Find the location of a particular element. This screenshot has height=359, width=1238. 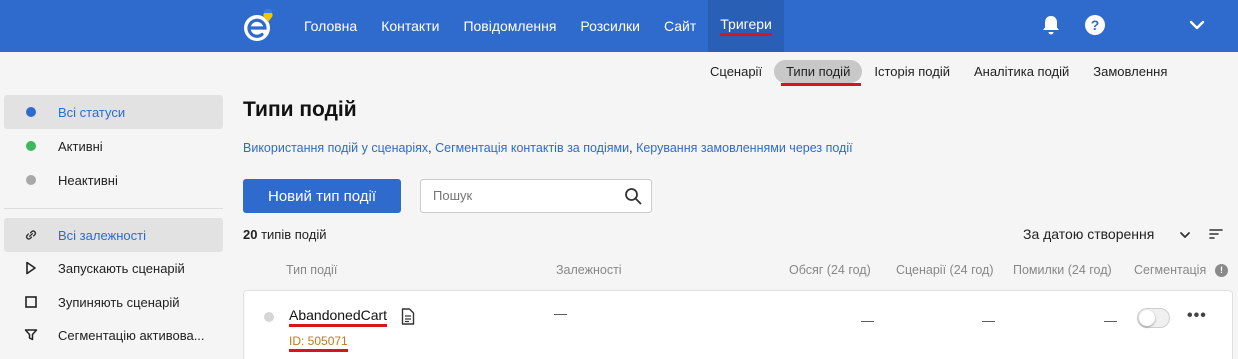

sidebar-item-stop-scenario: Зупиняють сценарій is located at coordinates (113, 302).